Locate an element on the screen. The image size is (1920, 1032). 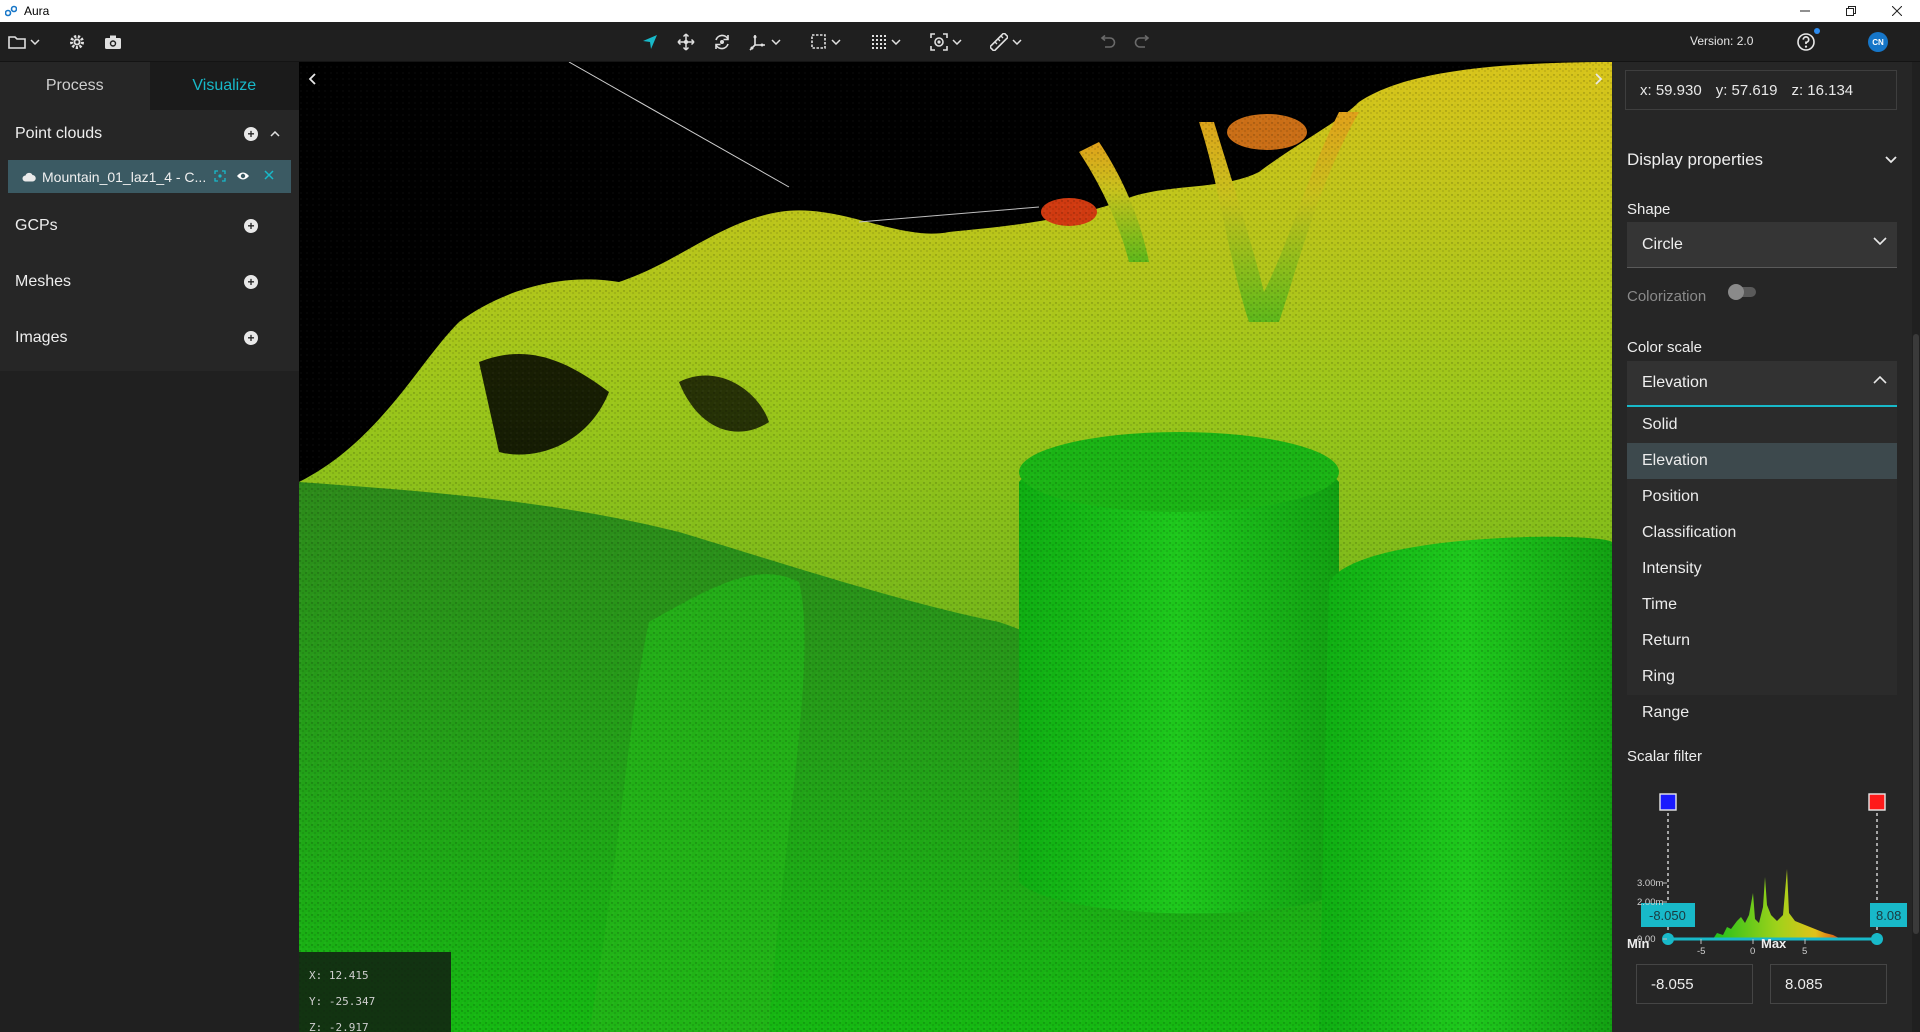
grid-icon is located at coordinates (879, 42).